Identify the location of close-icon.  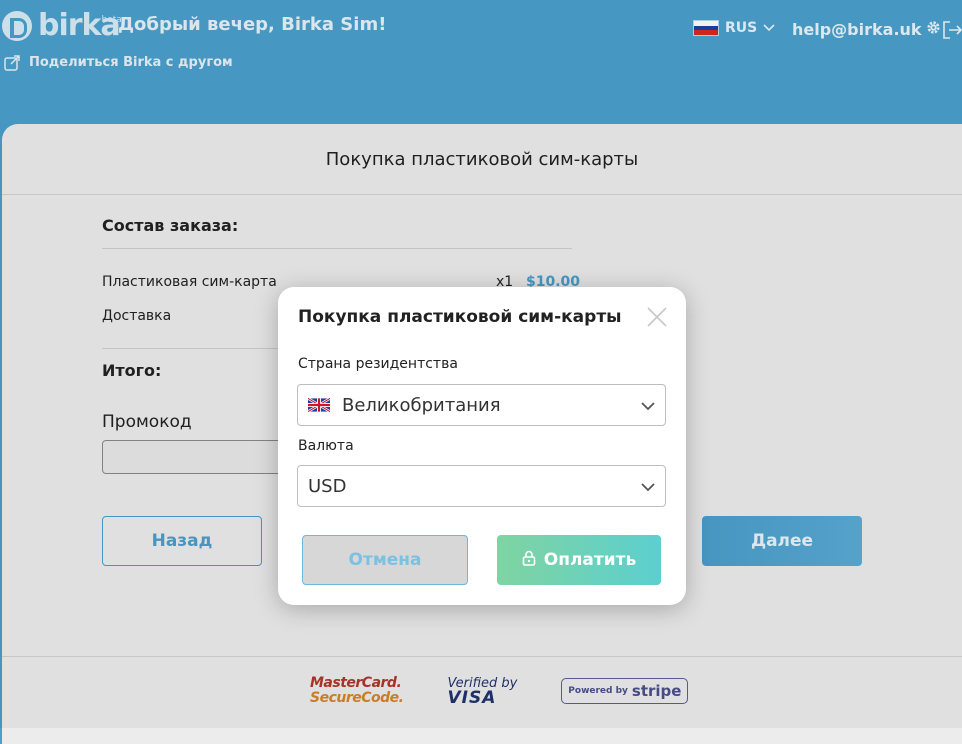
(657, 317).